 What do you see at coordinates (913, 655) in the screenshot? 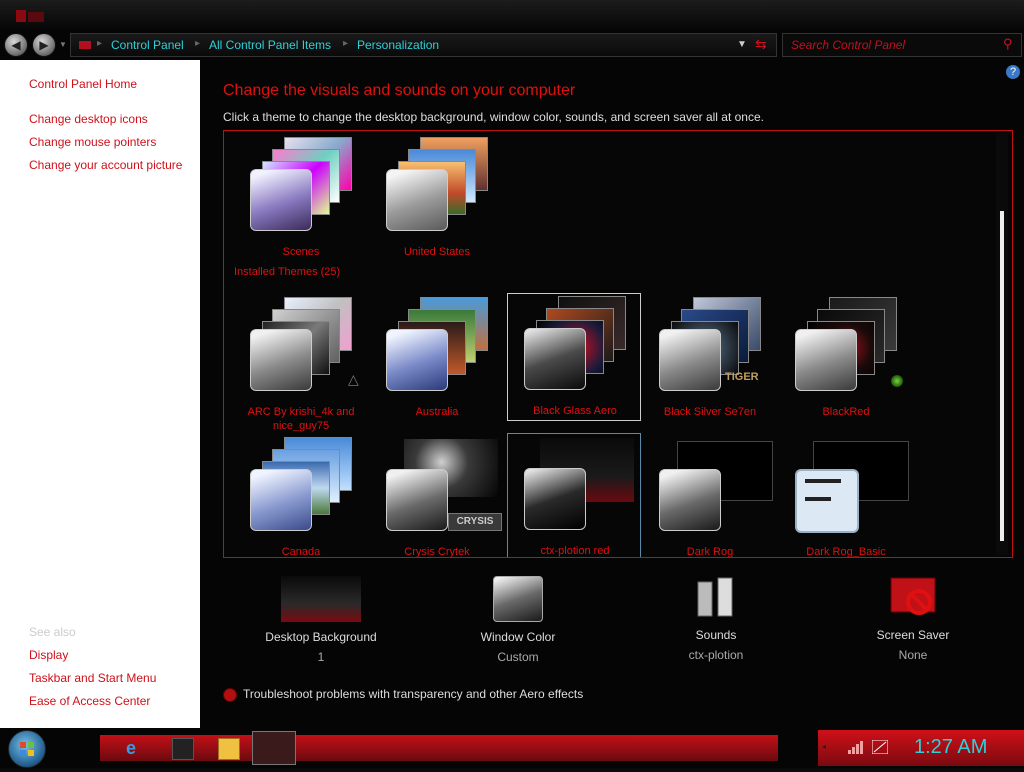
I see `tool-value: None` at bounding box center [913, 655].